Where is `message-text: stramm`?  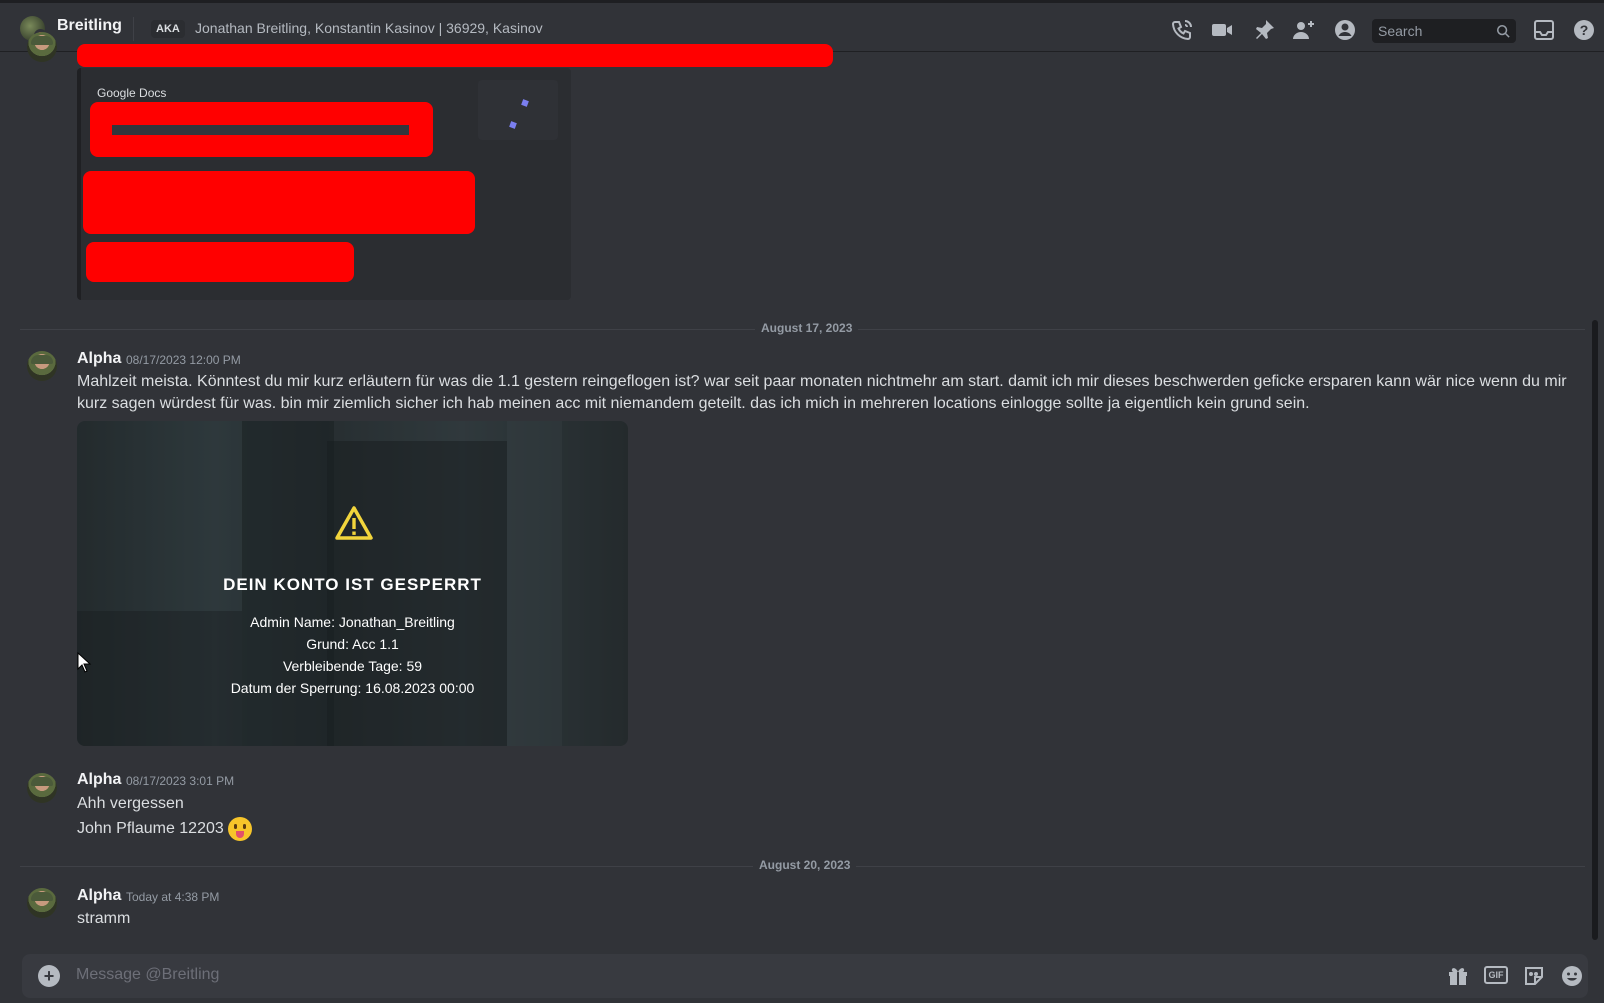
message-text: stramm is located at coordinates (104, 918).